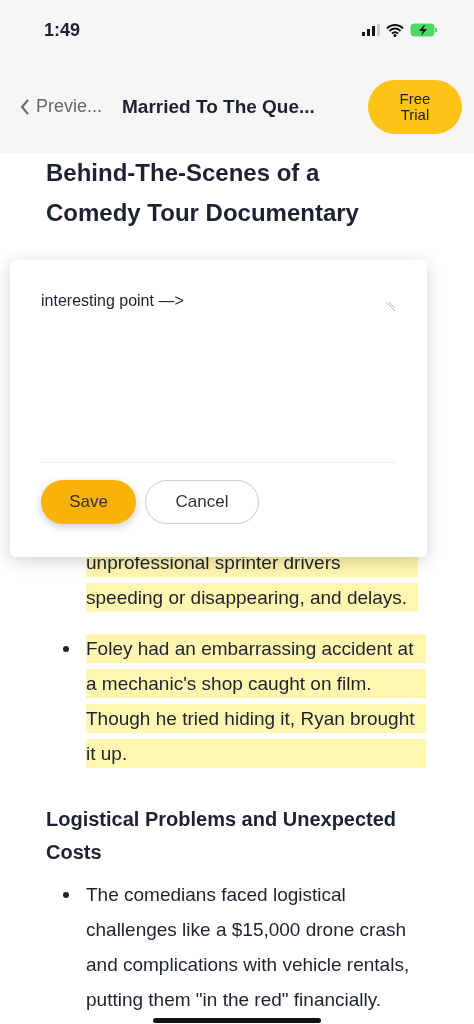 This screenshot has height=1024, width=474. I want to click on resize-handle-icon, so click(390, 306).